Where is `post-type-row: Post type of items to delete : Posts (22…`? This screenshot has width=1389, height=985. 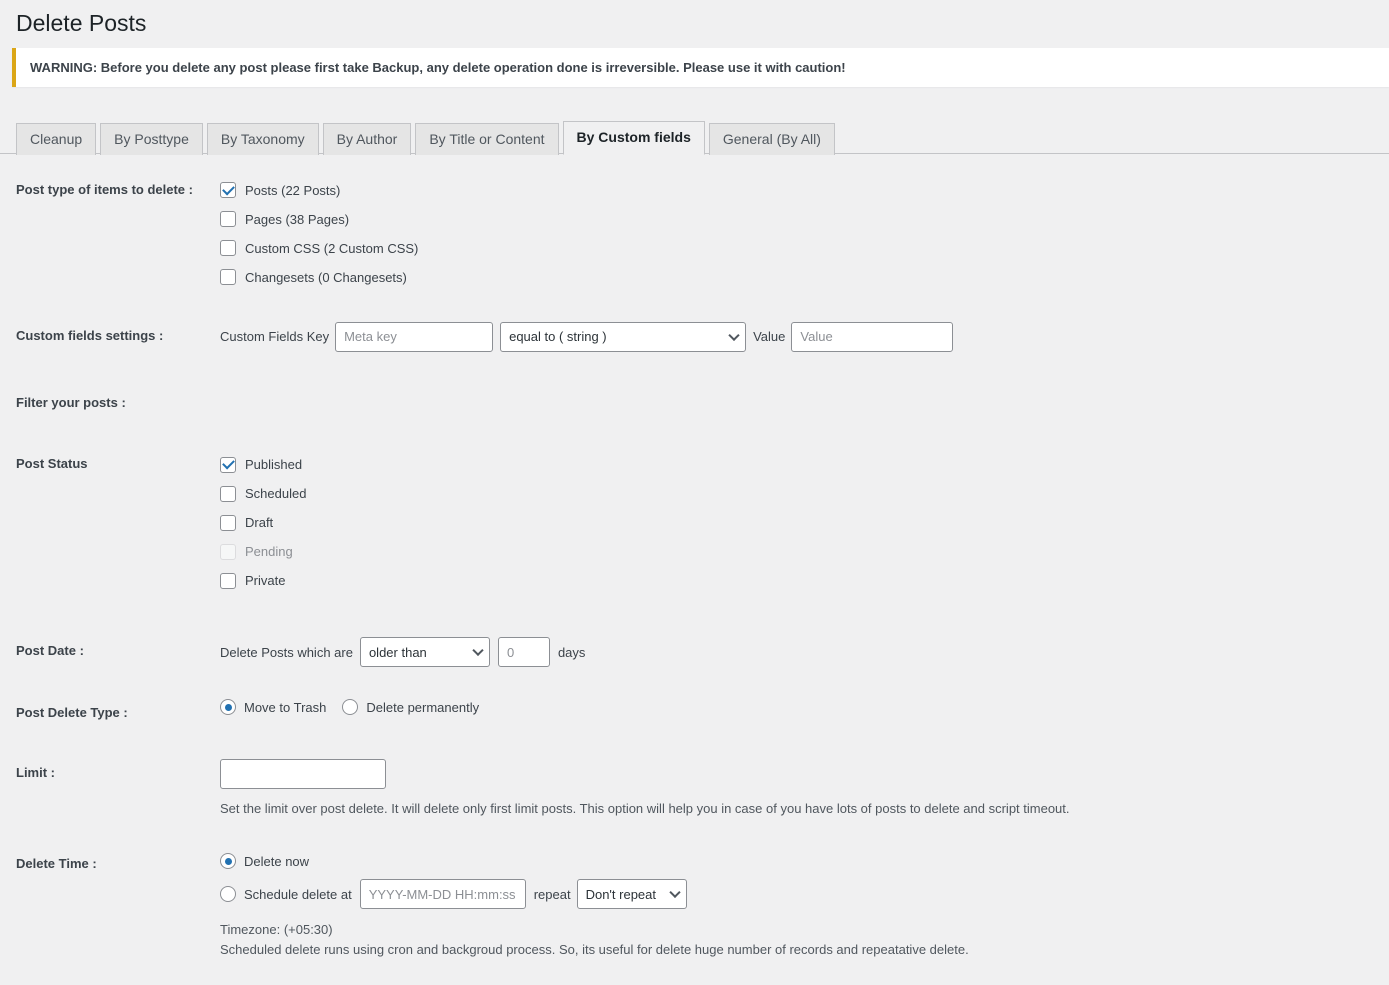 post-type-row: Post type of items to delete : Posts (22… is located at coordinates (694, 234).